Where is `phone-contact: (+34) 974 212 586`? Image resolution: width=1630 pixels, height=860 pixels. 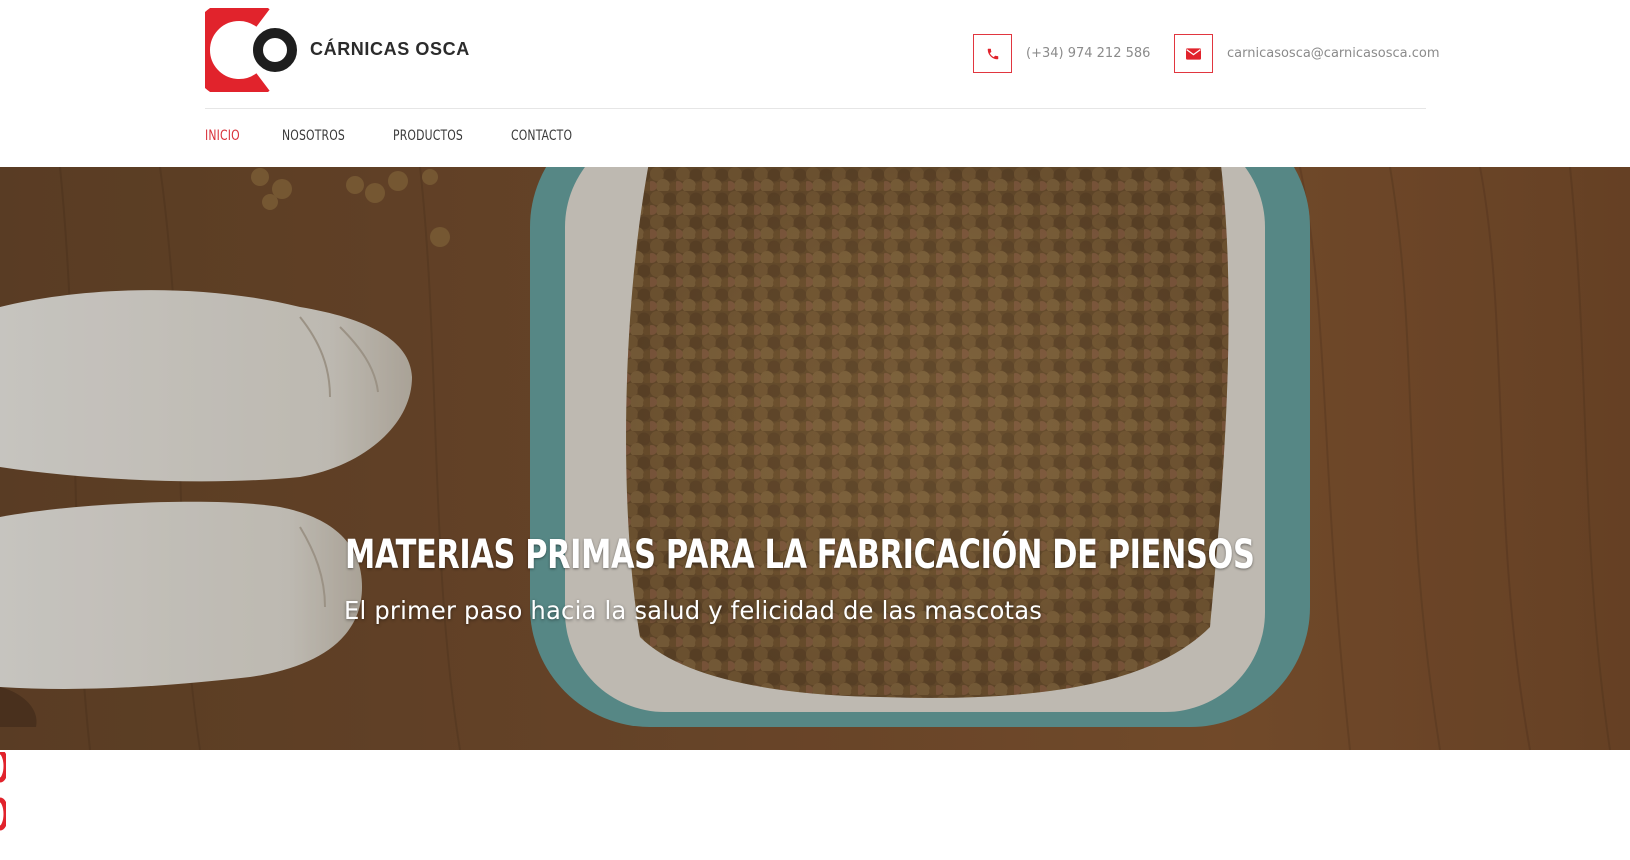
phone-contact: (+34) 974 212 586 is located at coordinates (1061, 53).